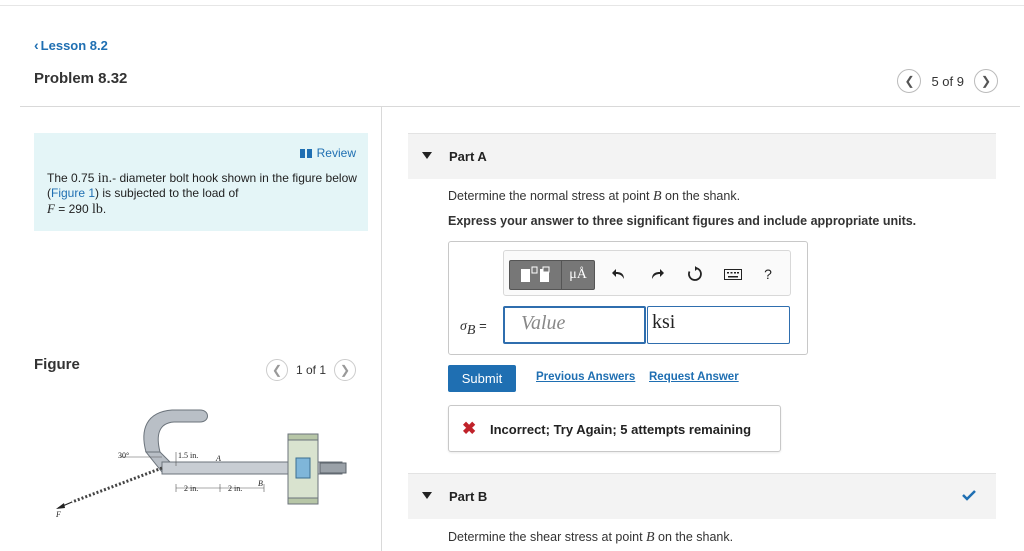  What do you see at coordinates (73, 193) in the screenshot?
I see `figure-link: Figure 1` at bounding box center [73, 193].